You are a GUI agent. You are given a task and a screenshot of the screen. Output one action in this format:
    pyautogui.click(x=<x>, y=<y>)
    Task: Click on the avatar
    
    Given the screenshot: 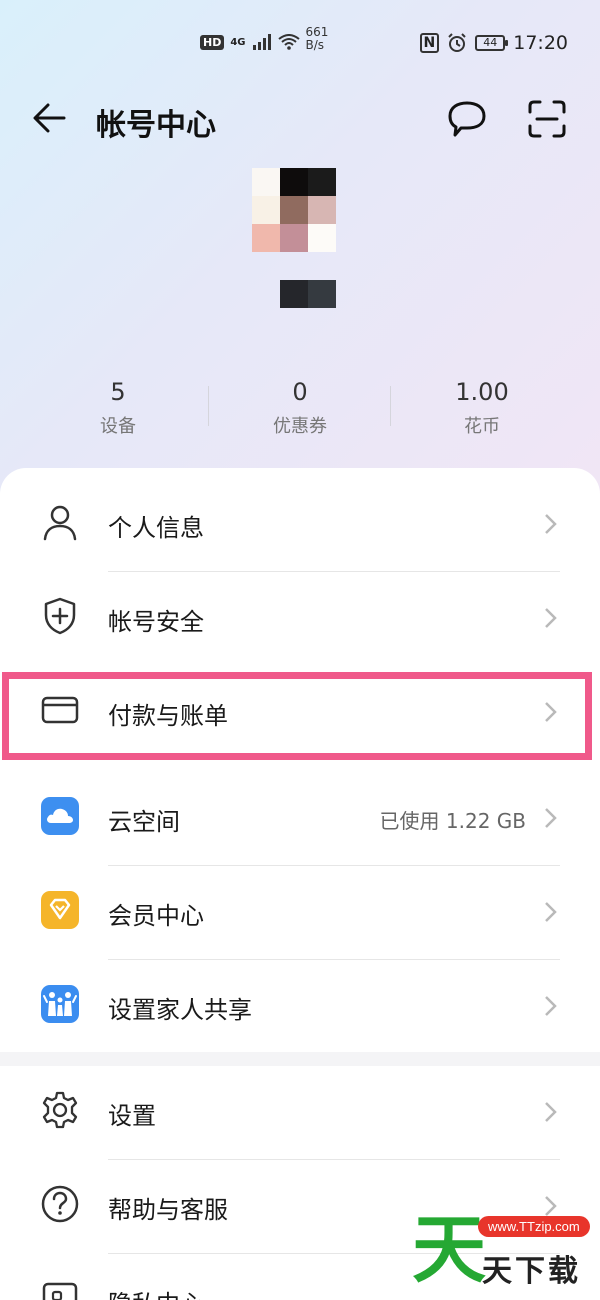 What is the action you would take?
    pyautogui.click(x=294, y=210)
    